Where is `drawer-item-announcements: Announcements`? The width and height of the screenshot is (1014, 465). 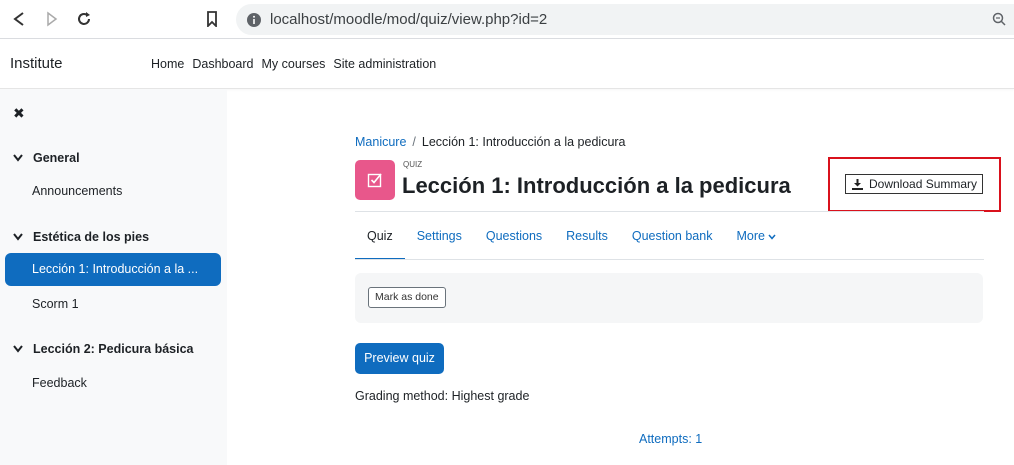
drawer-item-announcements: Announcements is located at coordinates (77, 191).